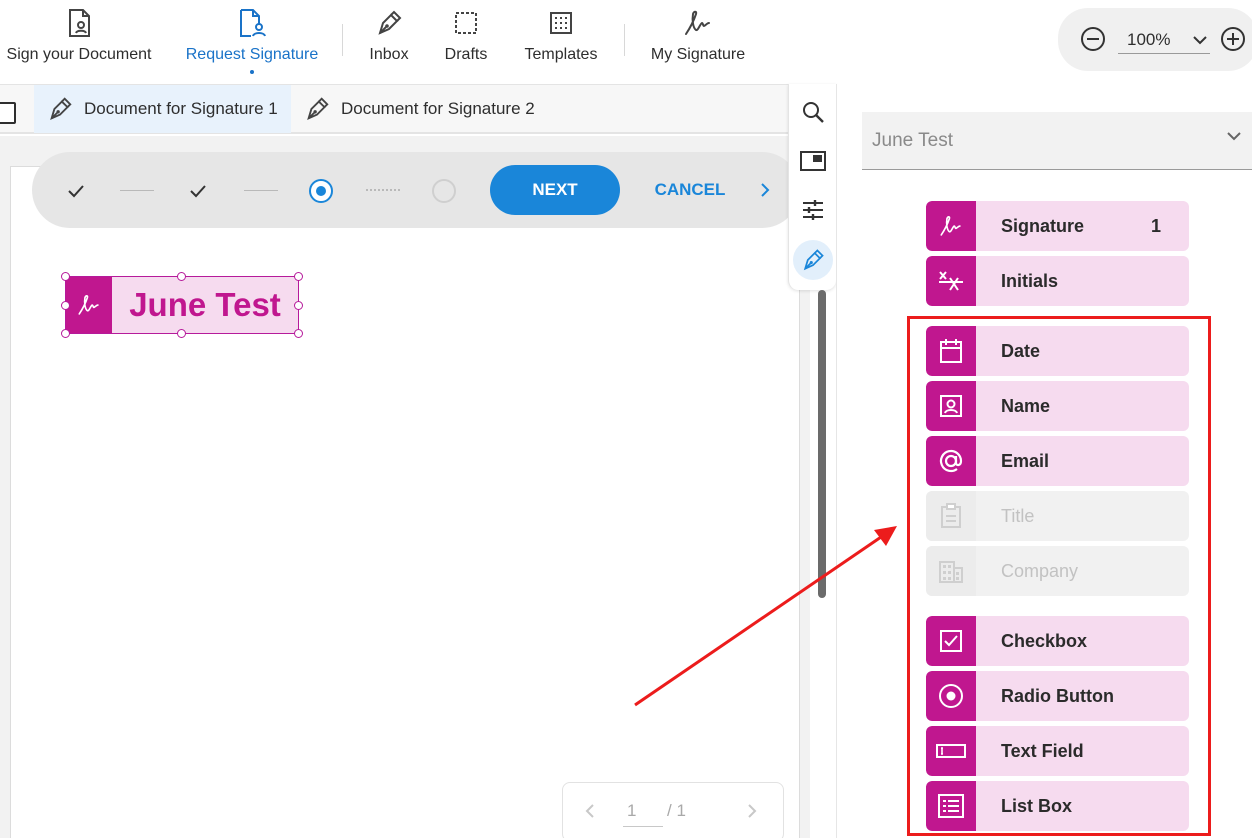 The image size is (1252, 838). What do you see at coordinates (389, 43) in the screenshot?
I see `toolbar-inbox: Inbox` at bounding box center [389, 43].